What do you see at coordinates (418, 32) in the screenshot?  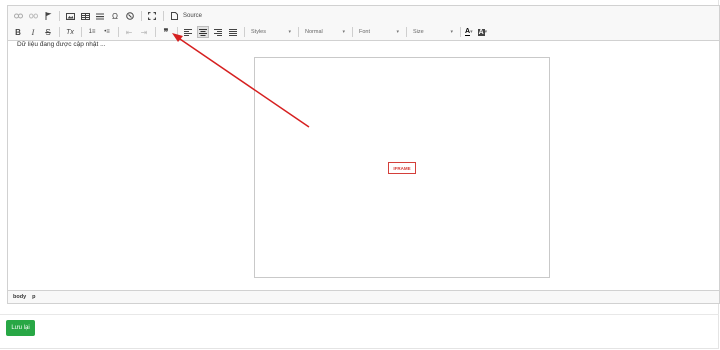 I see `size-dropdown-label: Size` at bounding box center [418, 32].